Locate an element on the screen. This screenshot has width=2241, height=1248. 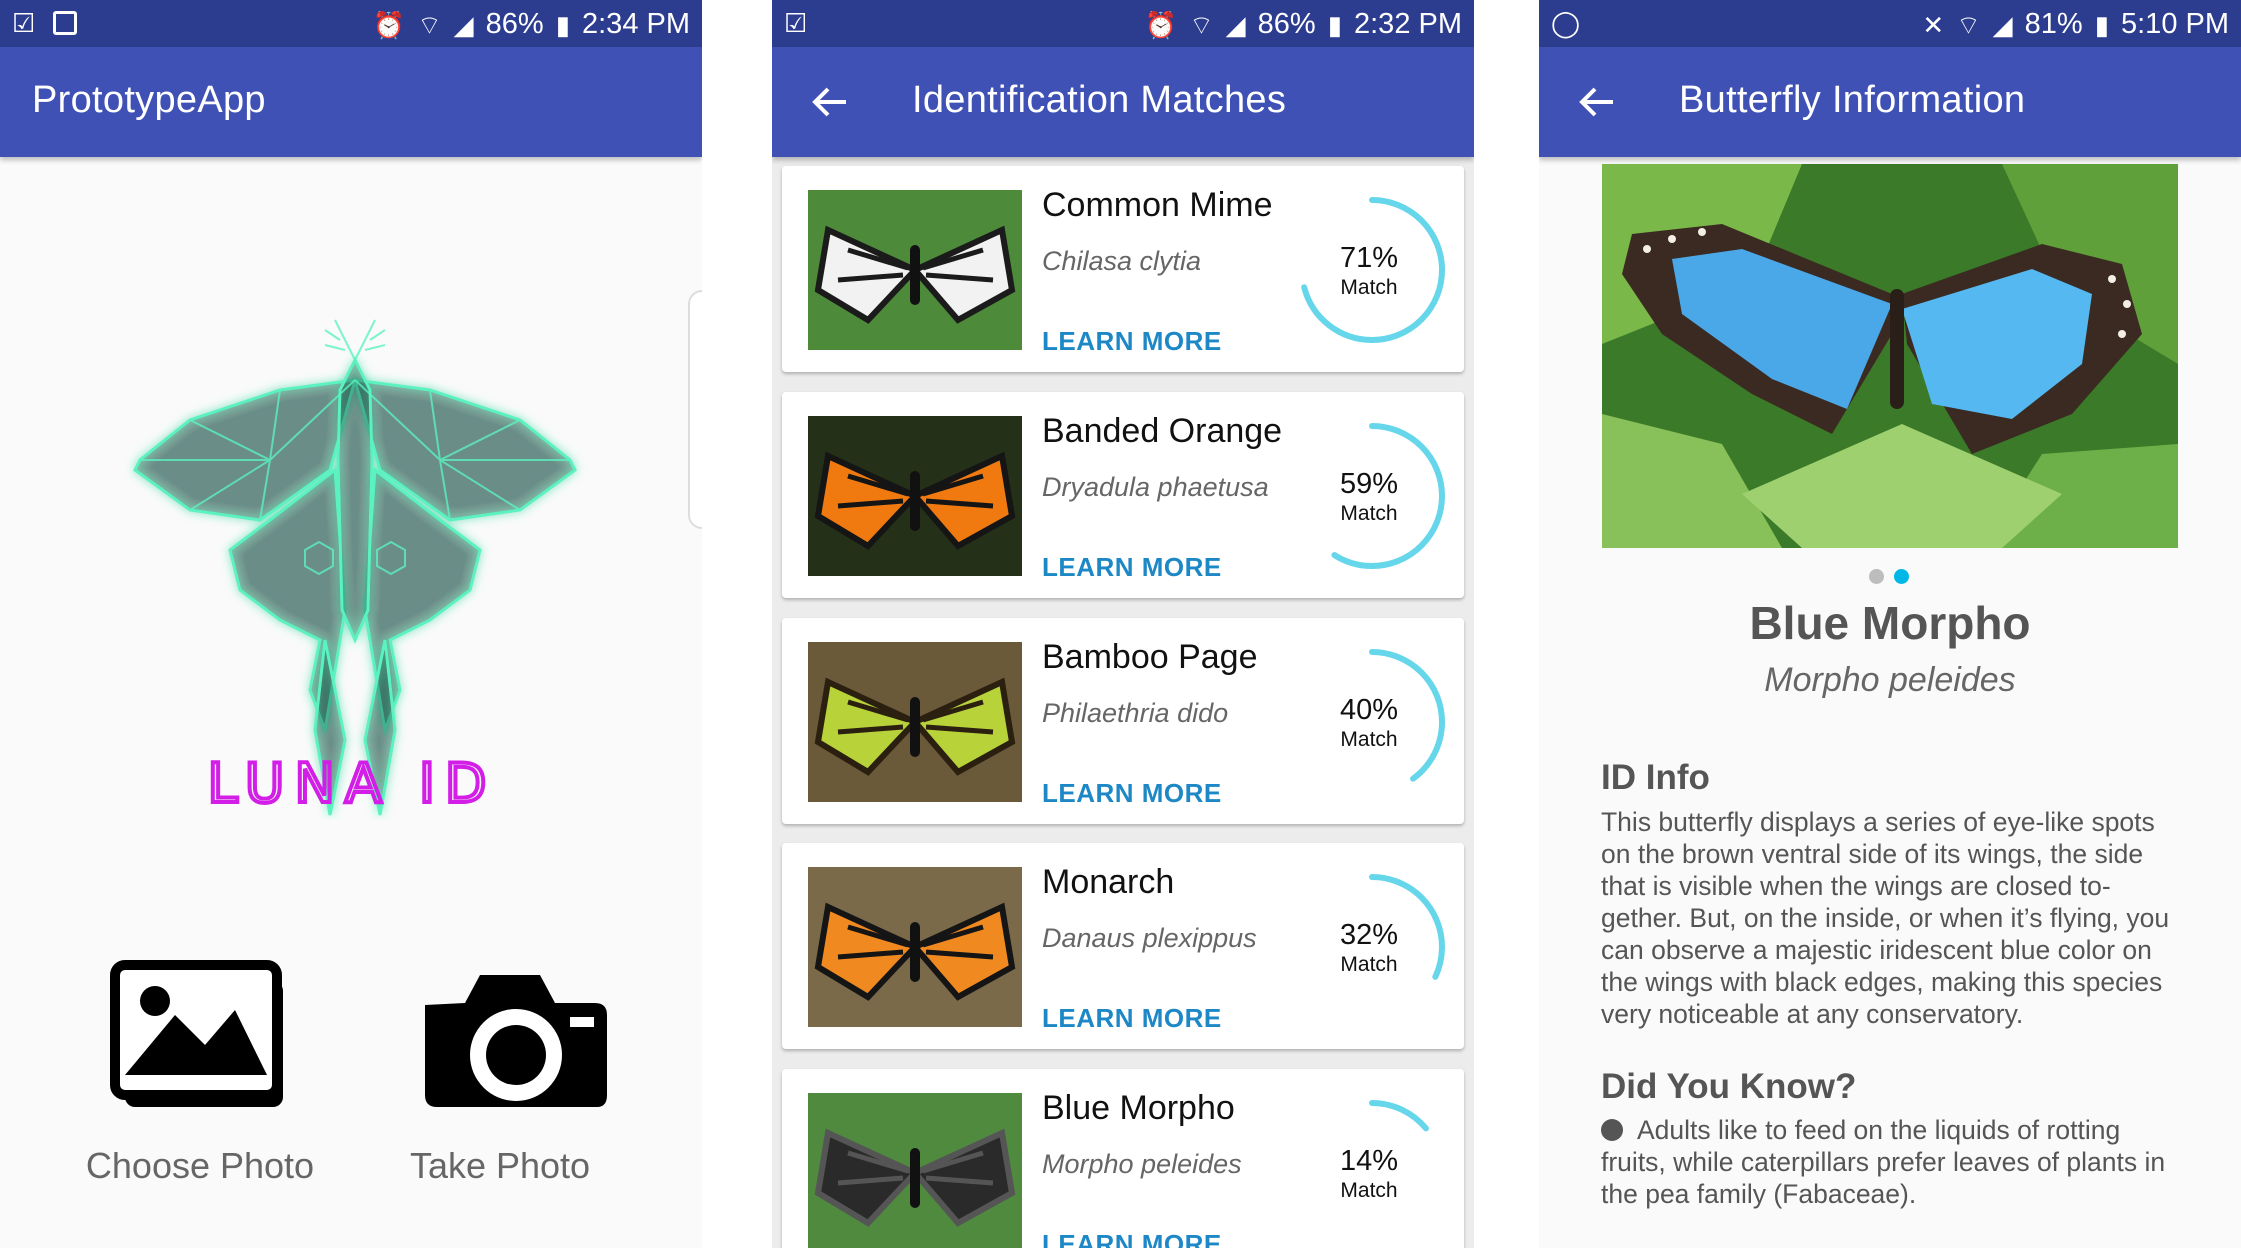
mute-icon: ✕ is located at coordinates (1933, 24).